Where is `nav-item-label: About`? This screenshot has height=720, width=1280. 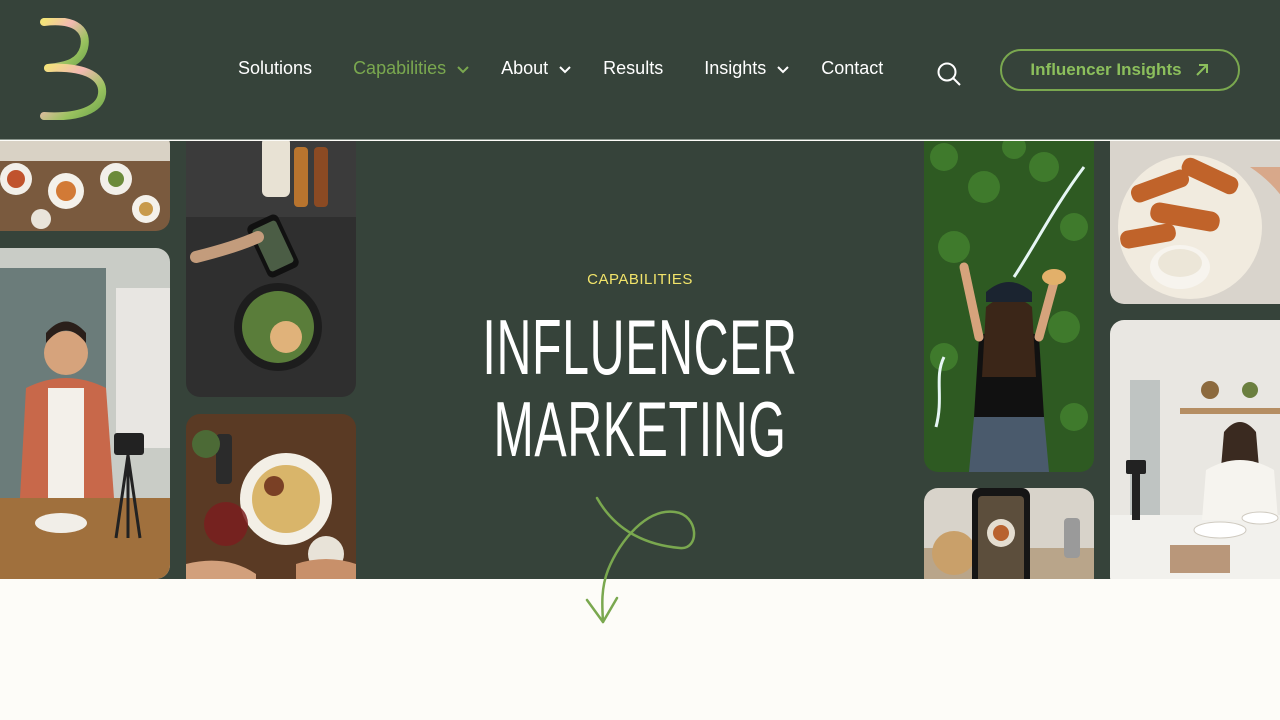 nav-item-label: About is located at coordinates (525, 68).